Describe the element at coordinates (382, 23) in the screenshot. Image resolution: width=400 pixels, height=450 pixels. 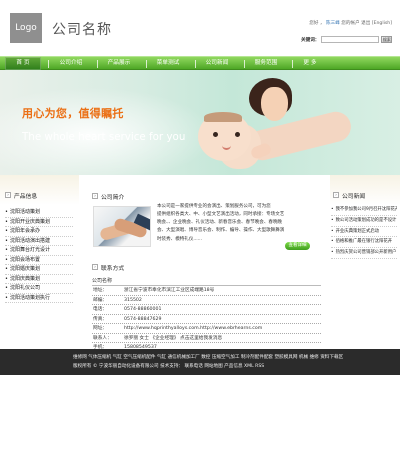
I see `language-link: [English]` at that location.